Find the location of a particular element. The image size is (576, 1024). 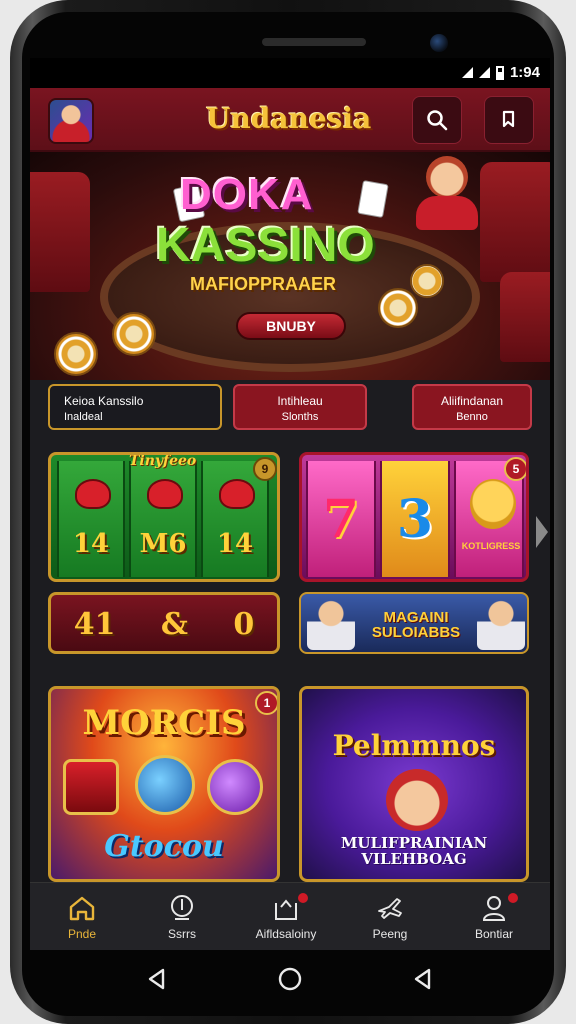

strip-number: & is located at coordinates (174, 624).